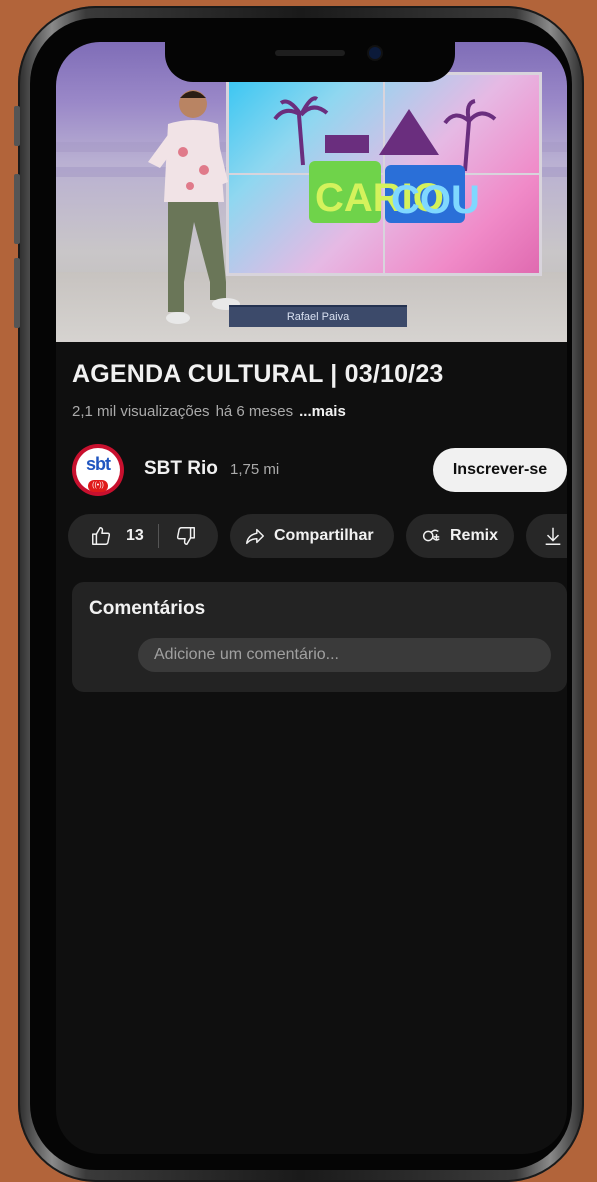 The height and width of the screenshot is (1182, 597). What do you see at coordinates (135, 535) in the screenshot?
I see `like-count: 13` at bounding box center [135, 535].